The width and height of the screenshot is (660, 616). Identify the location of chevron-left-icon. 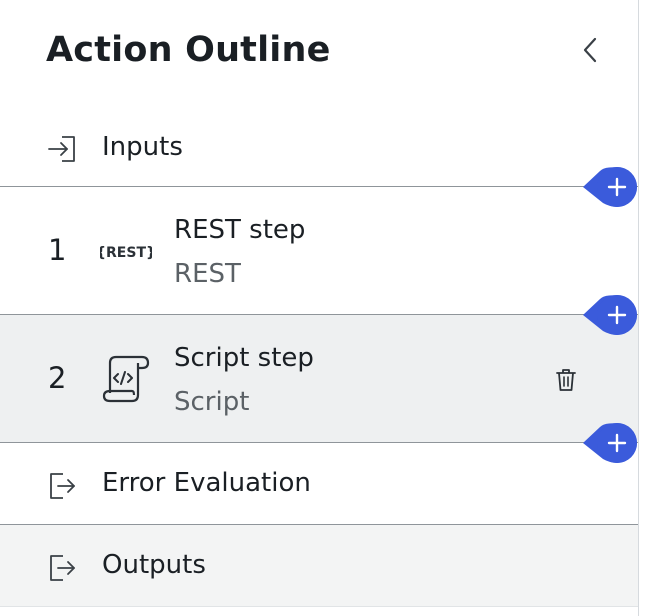
(590, 50).